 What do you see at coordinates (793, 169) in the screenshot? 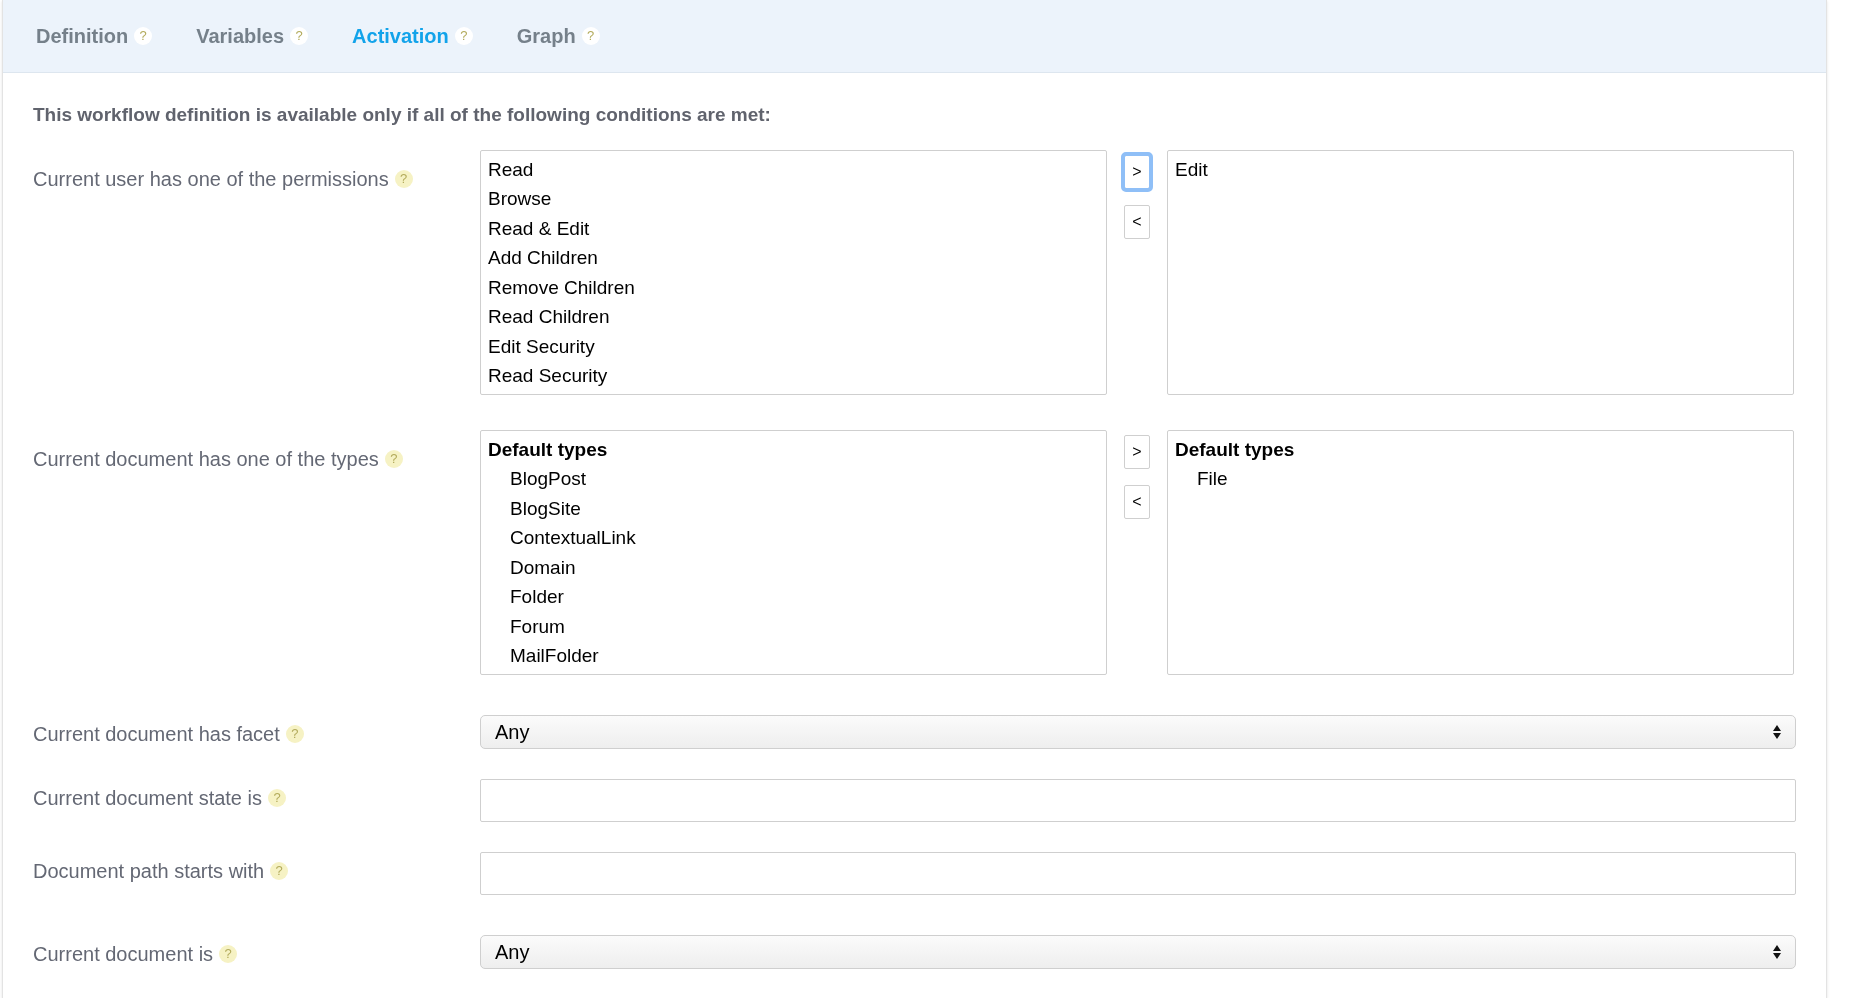
I see `list-option: Read` at bounding box center [793, 169].